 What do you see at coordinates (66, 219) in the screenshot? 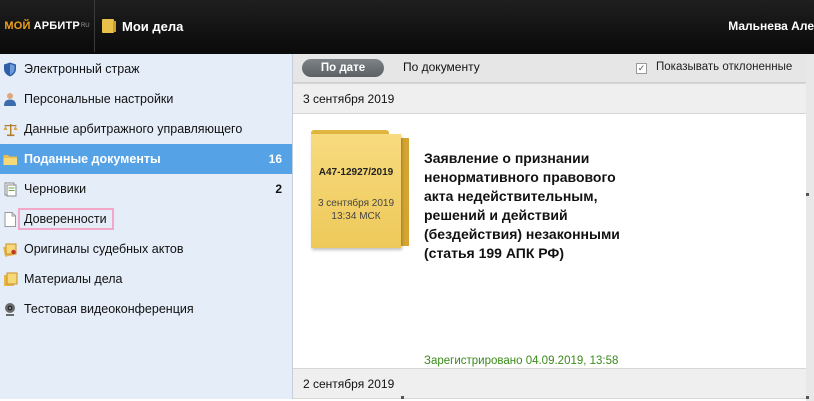
I see `sidebar-item-label: Доверенности` at bounding box center [66, 219].